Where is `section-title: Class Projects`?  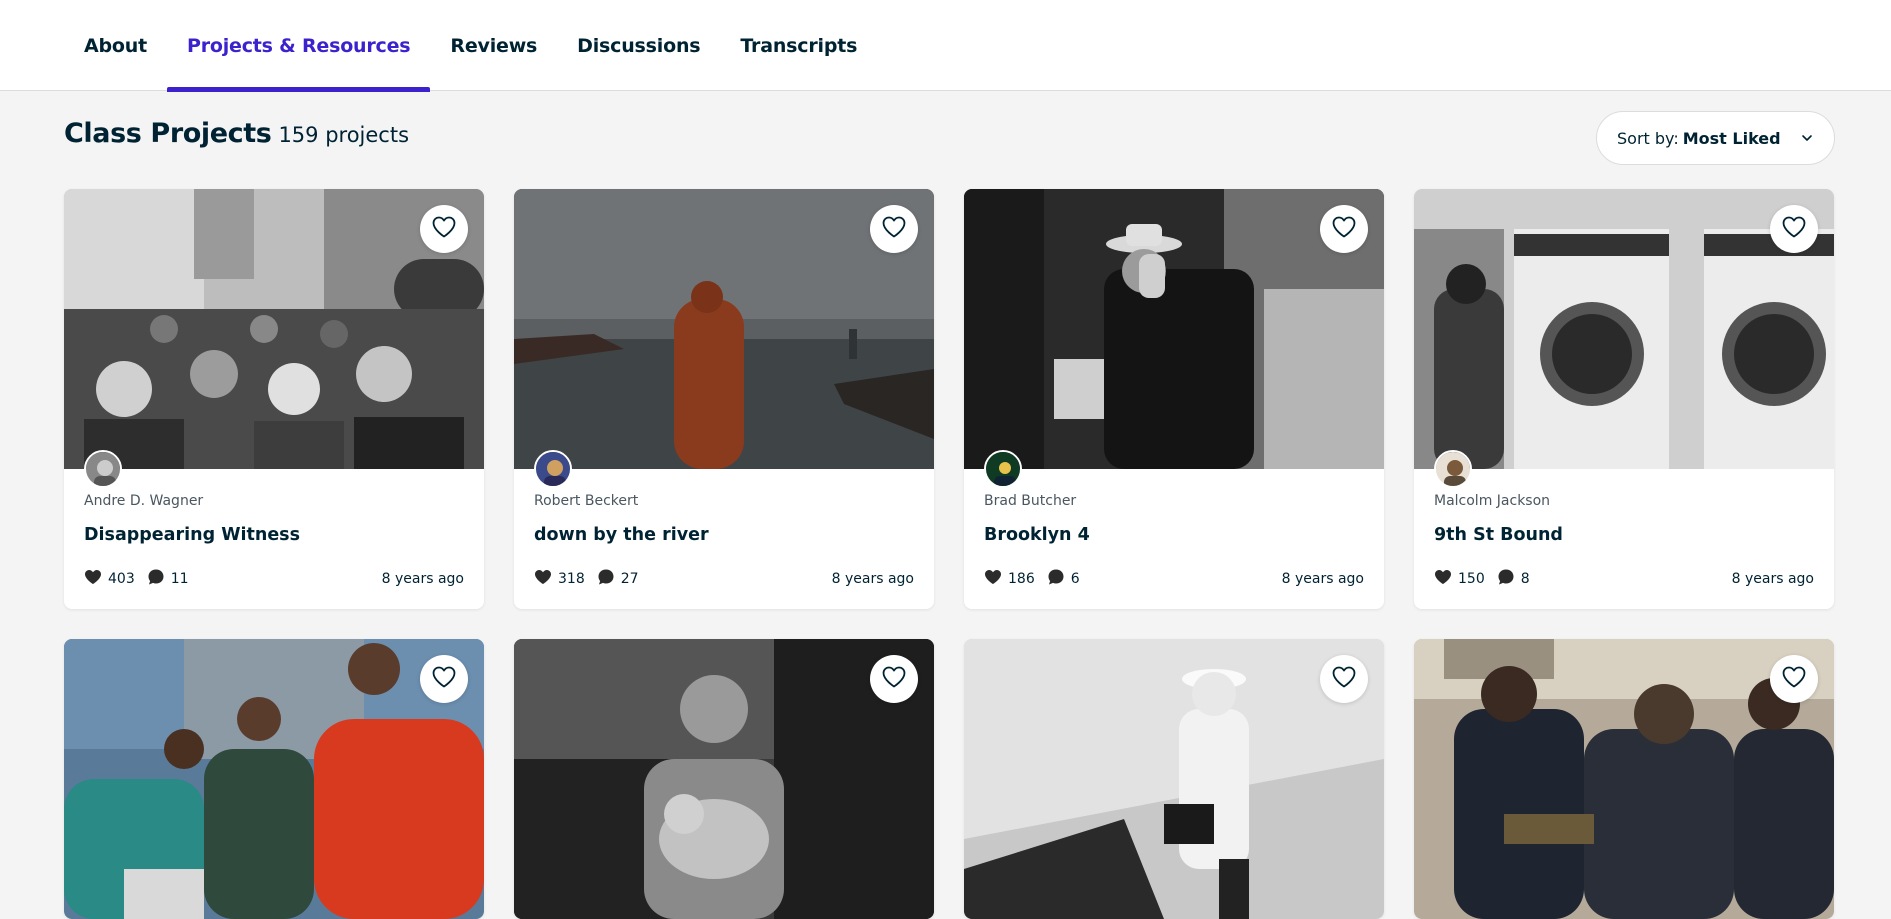
section-title: Class Projects is located at coordinates (168, 133).